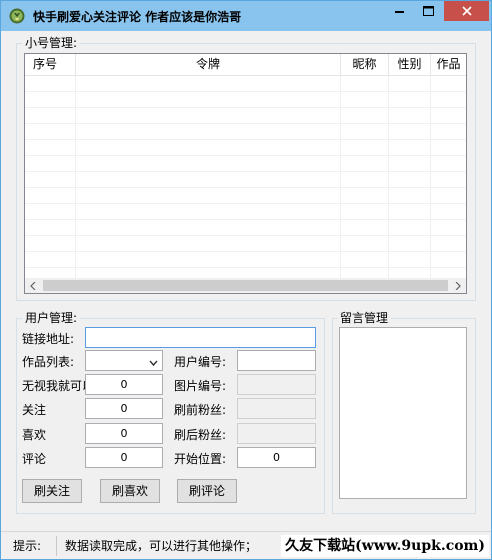 This screenshot has height=560, width=492. I want to click on pic-id-input, so click(276, 384).